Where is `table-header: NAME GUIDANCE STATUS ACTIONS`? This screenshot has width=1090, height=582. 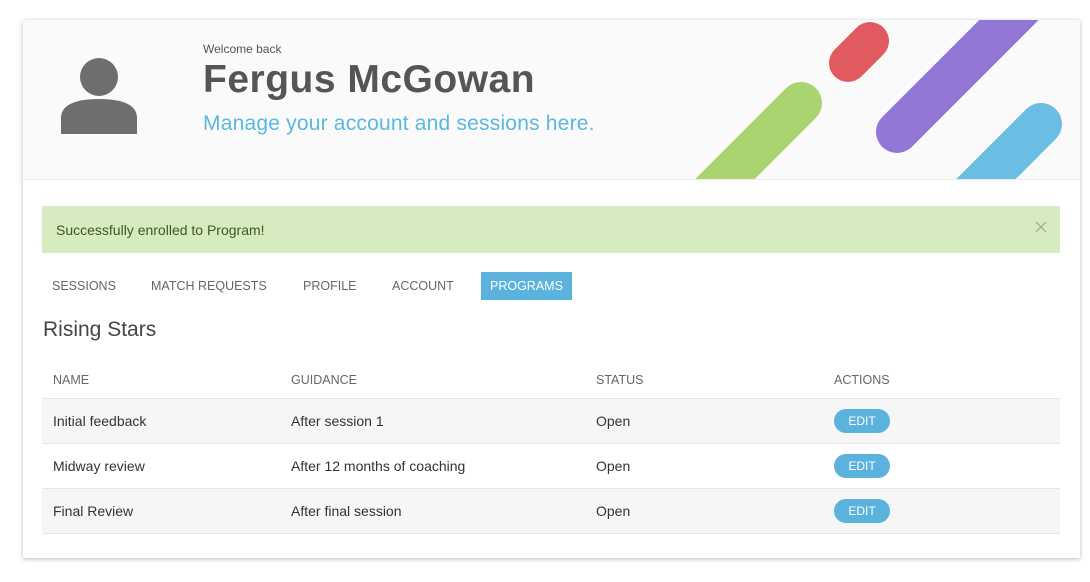 table-header: NAME GUIDANCE STATUS ACTIONS is located at coordinates (551, 379).